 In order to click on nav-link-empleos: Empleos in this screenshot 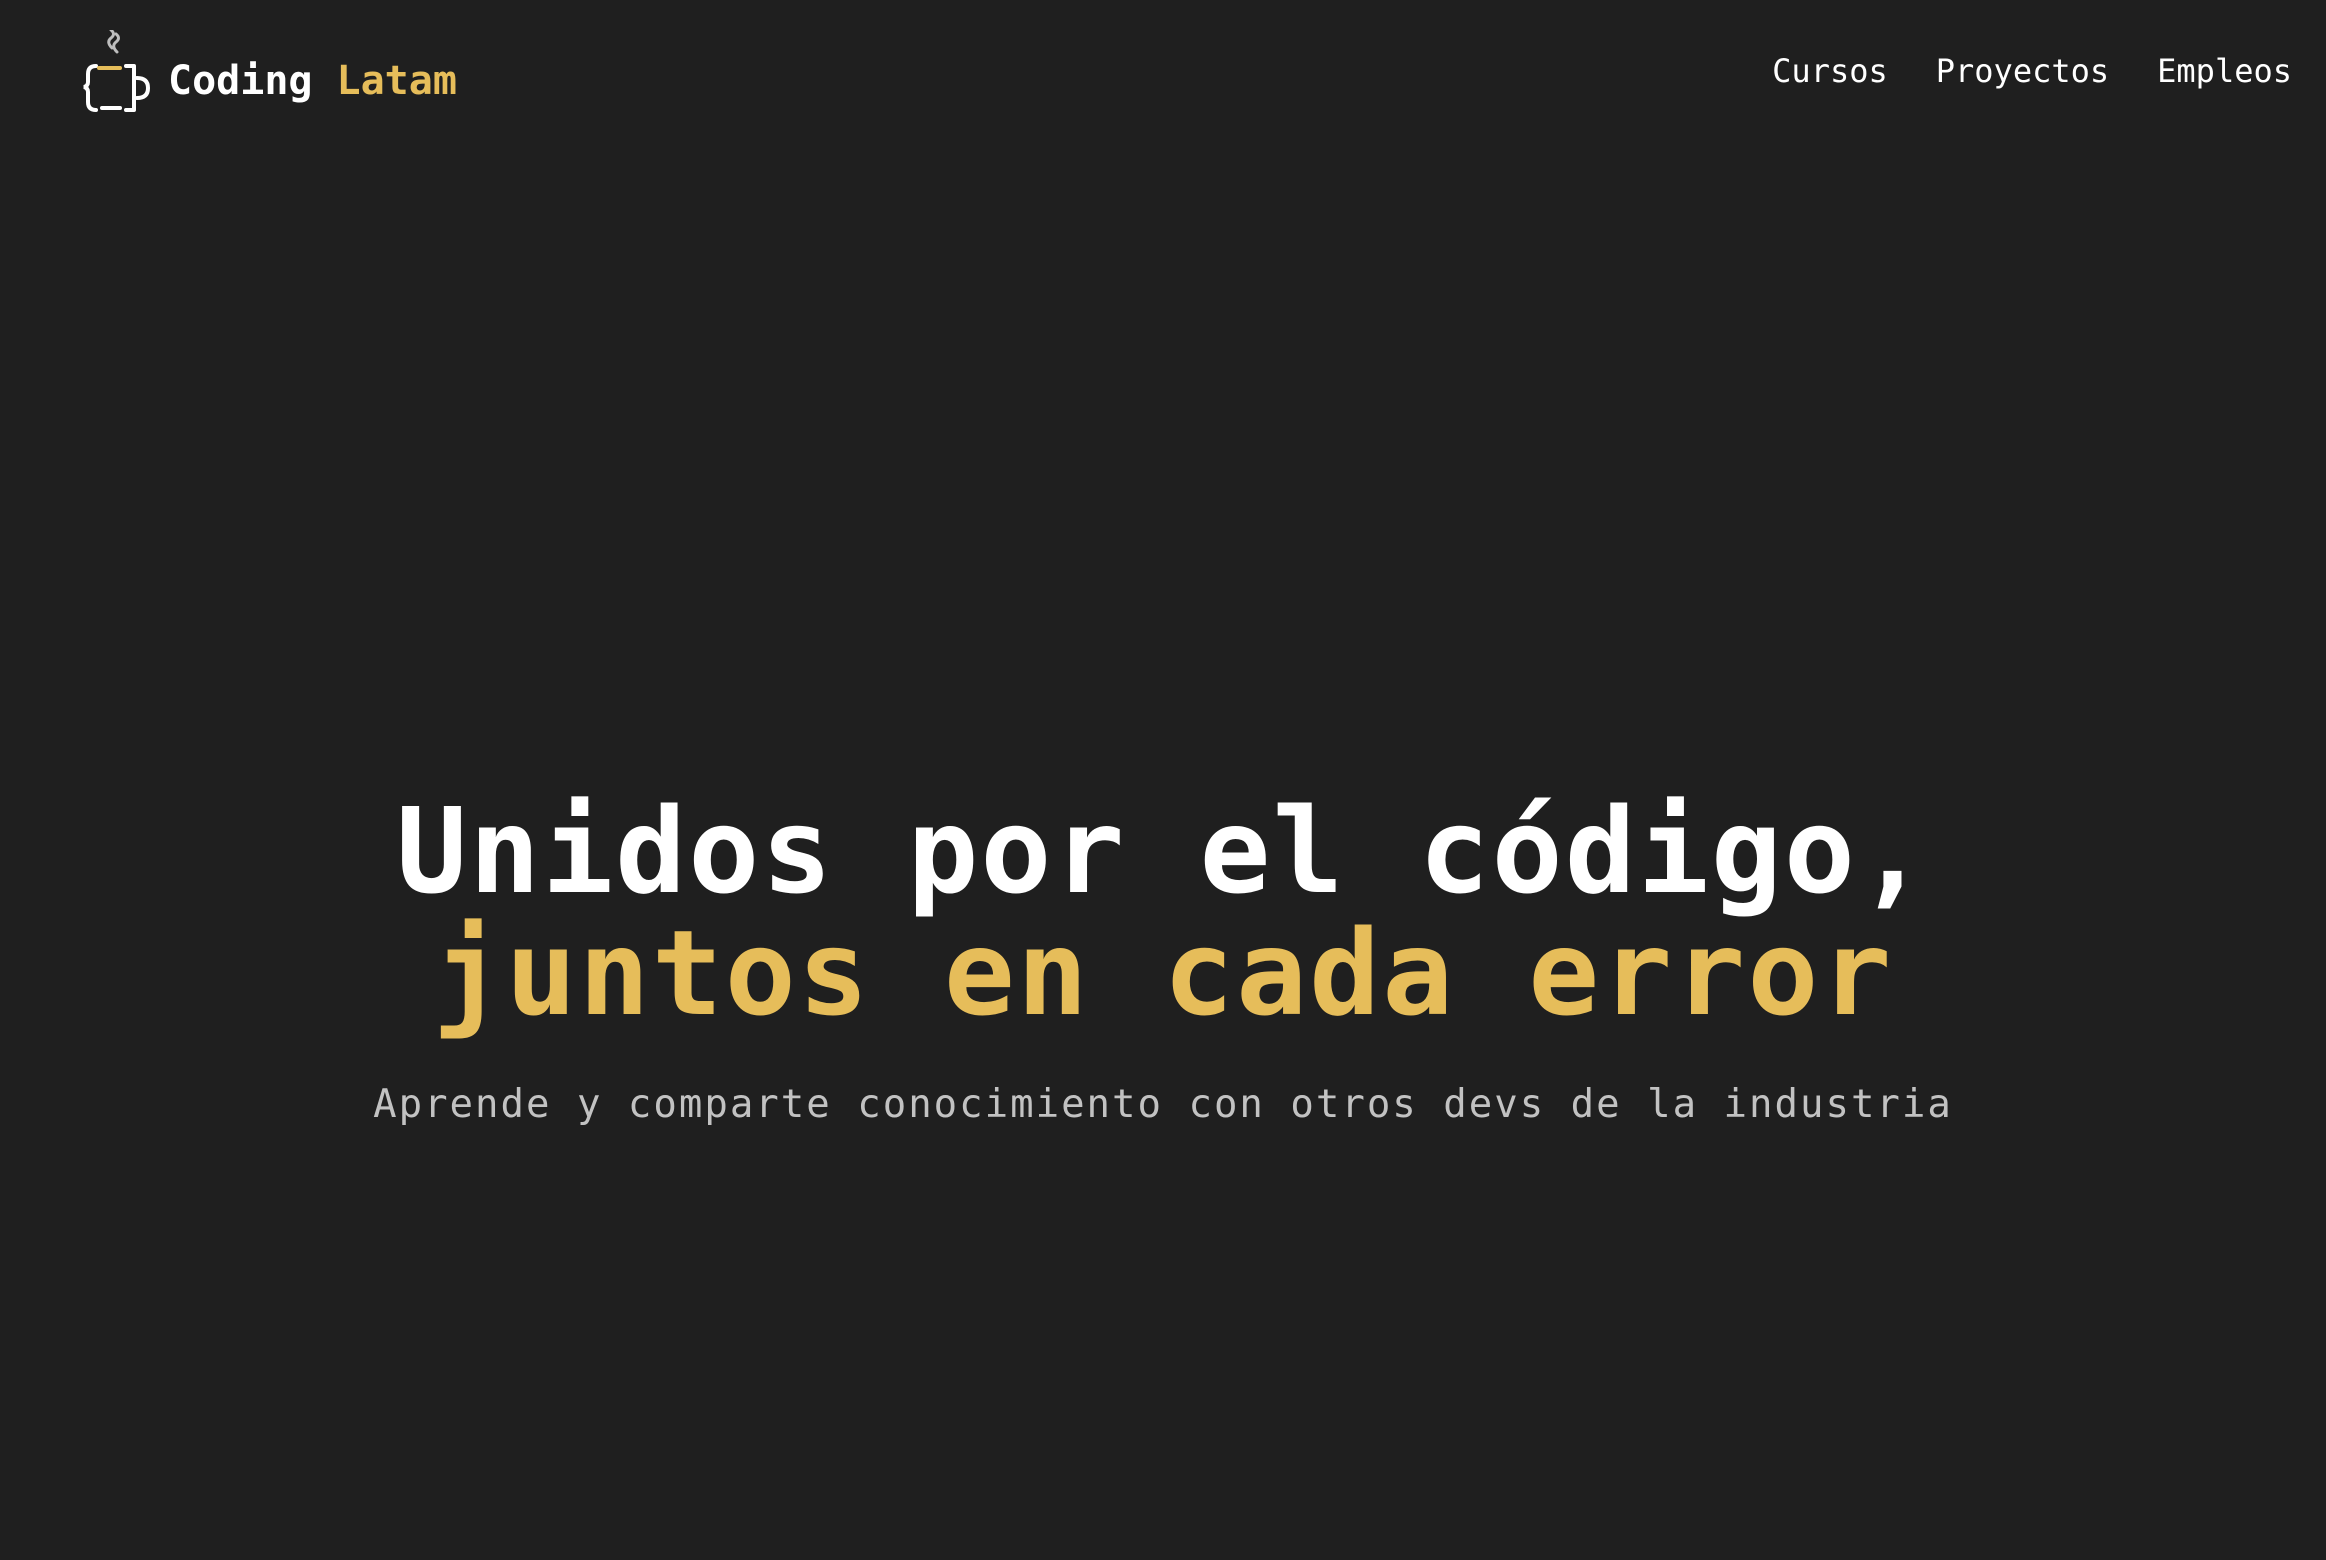, I will do `click(2224, 71)`.